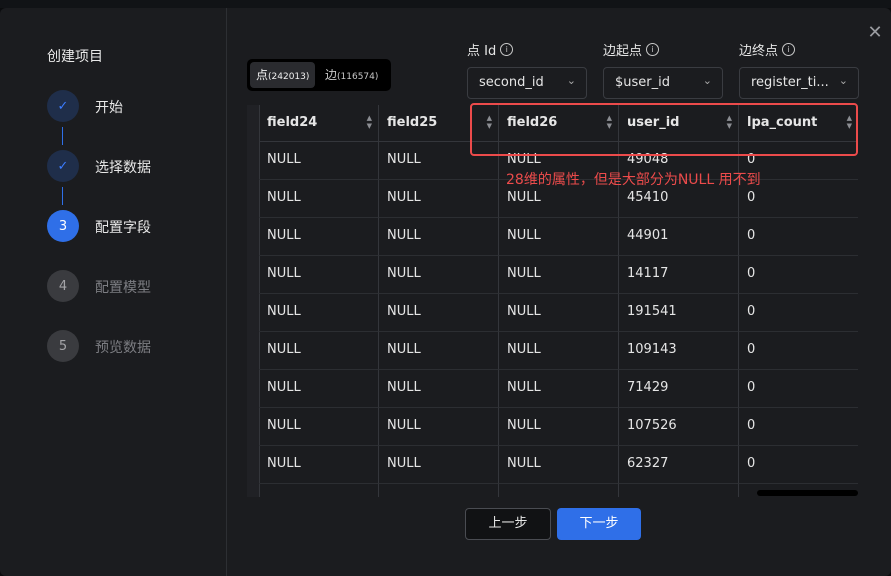 Image resolution: width=891 pixels, height=576 pixels. What do you see at coordinates (679, 275) in the screenshot?
I see `table-cell: 14117` at bounding box center [679, 275].